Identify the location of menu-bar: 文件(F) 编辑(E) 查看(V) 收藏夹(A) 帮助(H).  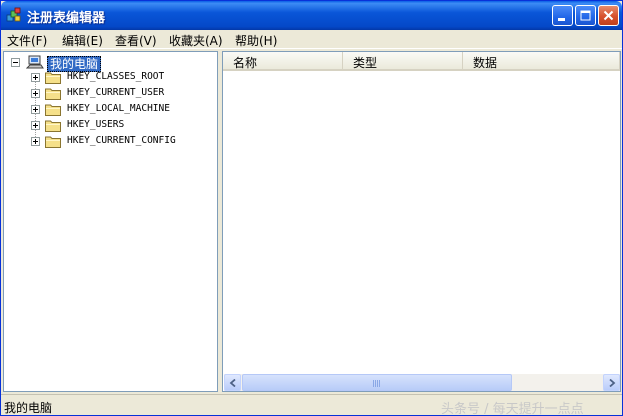
(311, 39).